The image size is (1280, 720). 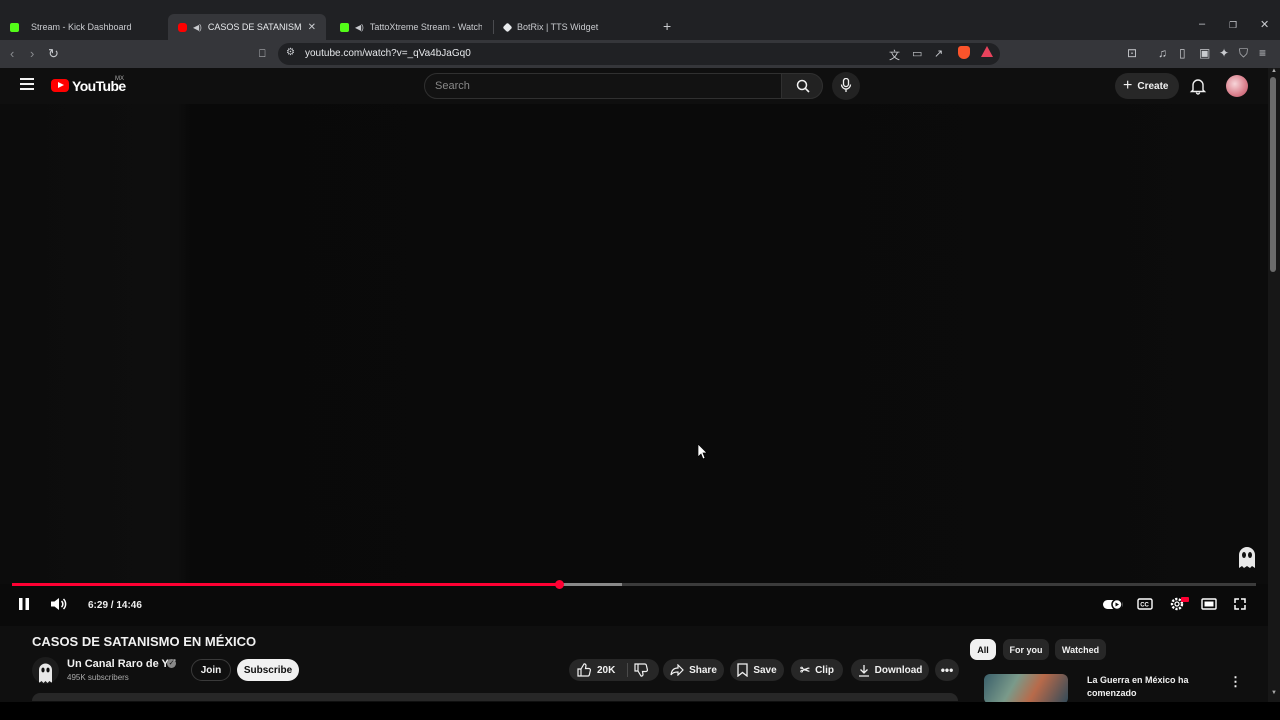 I want to click on subscribe-label: Subscribe, so click(x=268, y=670).